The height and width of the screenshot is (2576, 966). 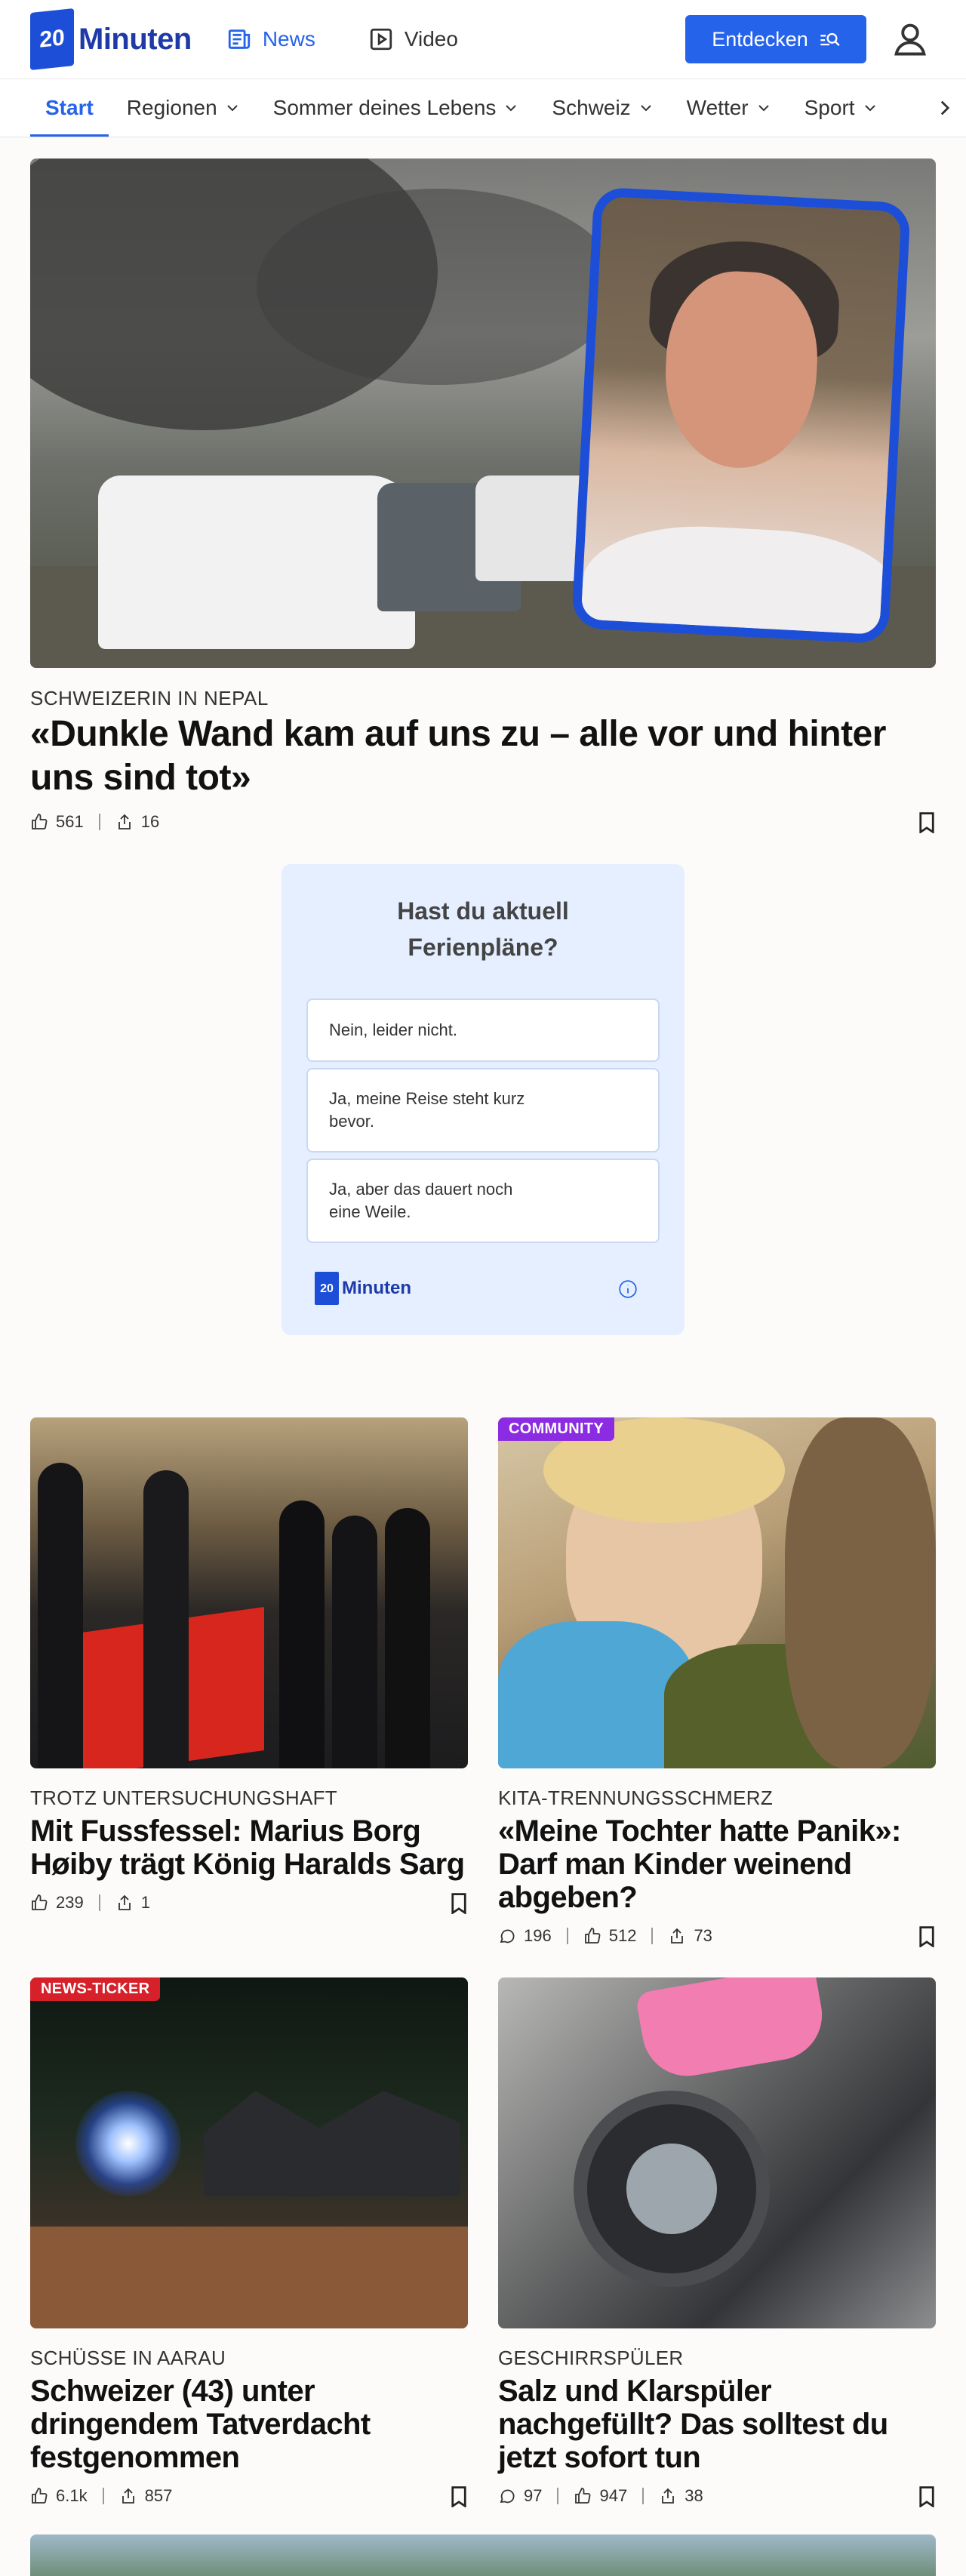 I want to click on poll-question: Hast du aktuell Ferienpläne?, so click(x=483, y=929).